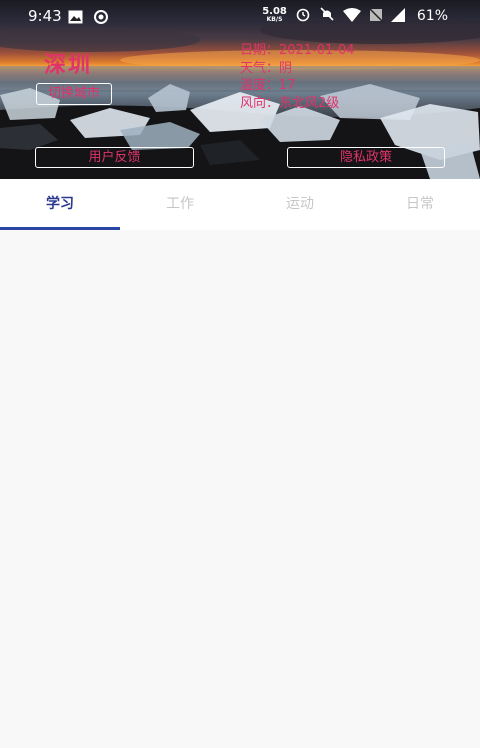 The image size is (480, 748). I want to click on data-saver-icon, so click(101, 19).